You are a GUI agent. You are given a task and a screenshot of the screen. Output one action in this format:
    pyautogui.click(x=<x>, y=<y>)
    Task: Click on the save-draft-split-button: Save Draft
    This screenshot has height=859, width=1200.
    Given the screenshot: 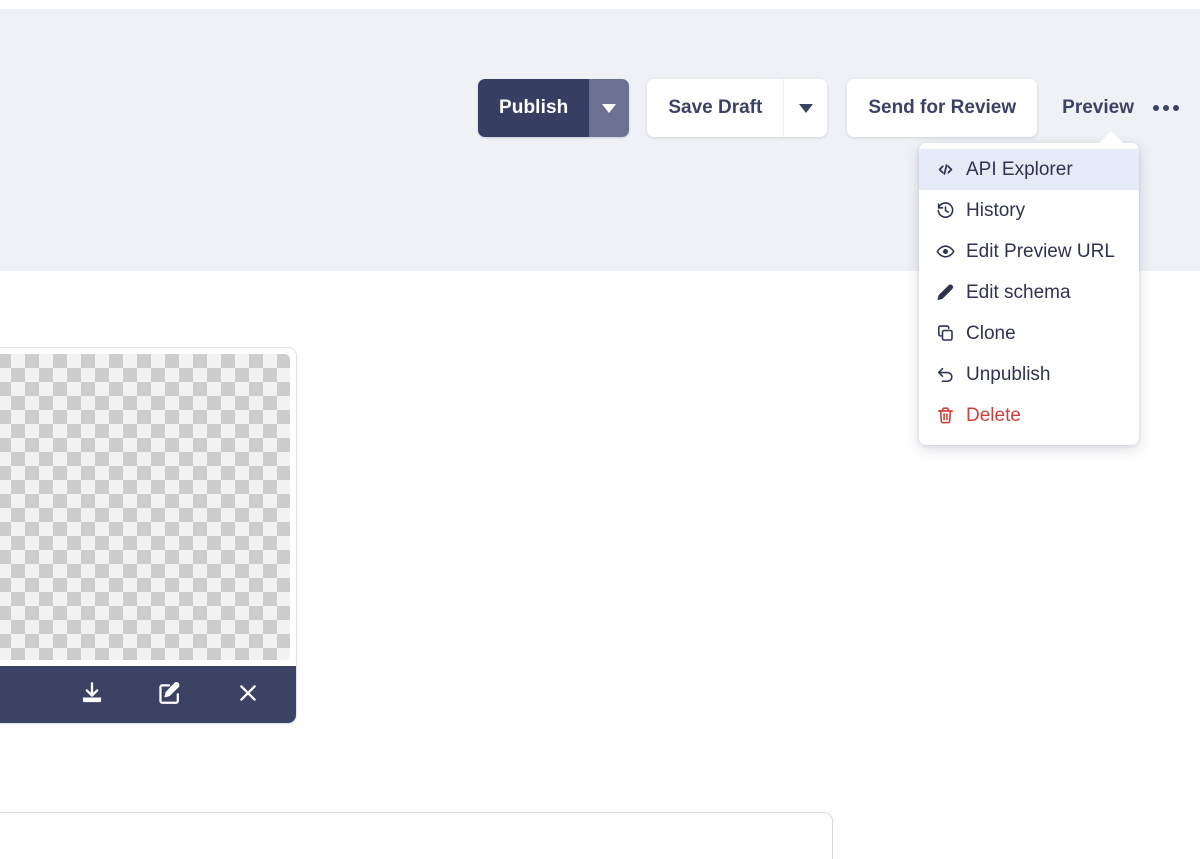 What is the action you would take?
    pyautogui.click(x=737, y=108)
    